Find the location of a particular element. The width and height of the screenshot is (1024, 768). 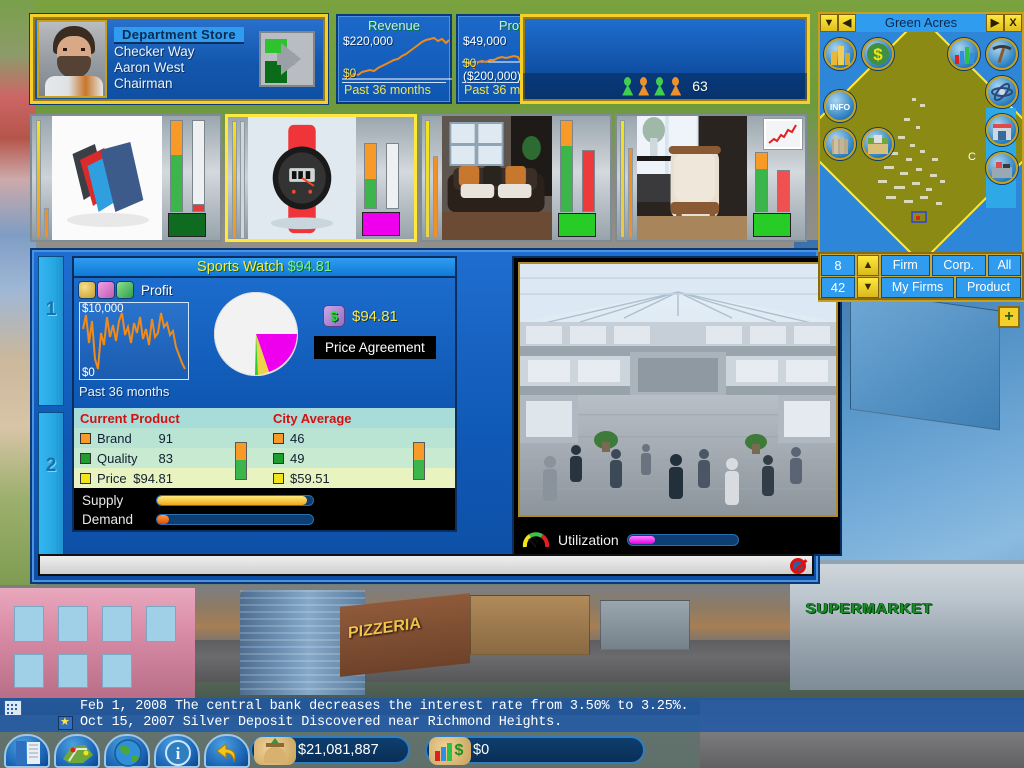

info-icon is located at coordinates (840, 106).